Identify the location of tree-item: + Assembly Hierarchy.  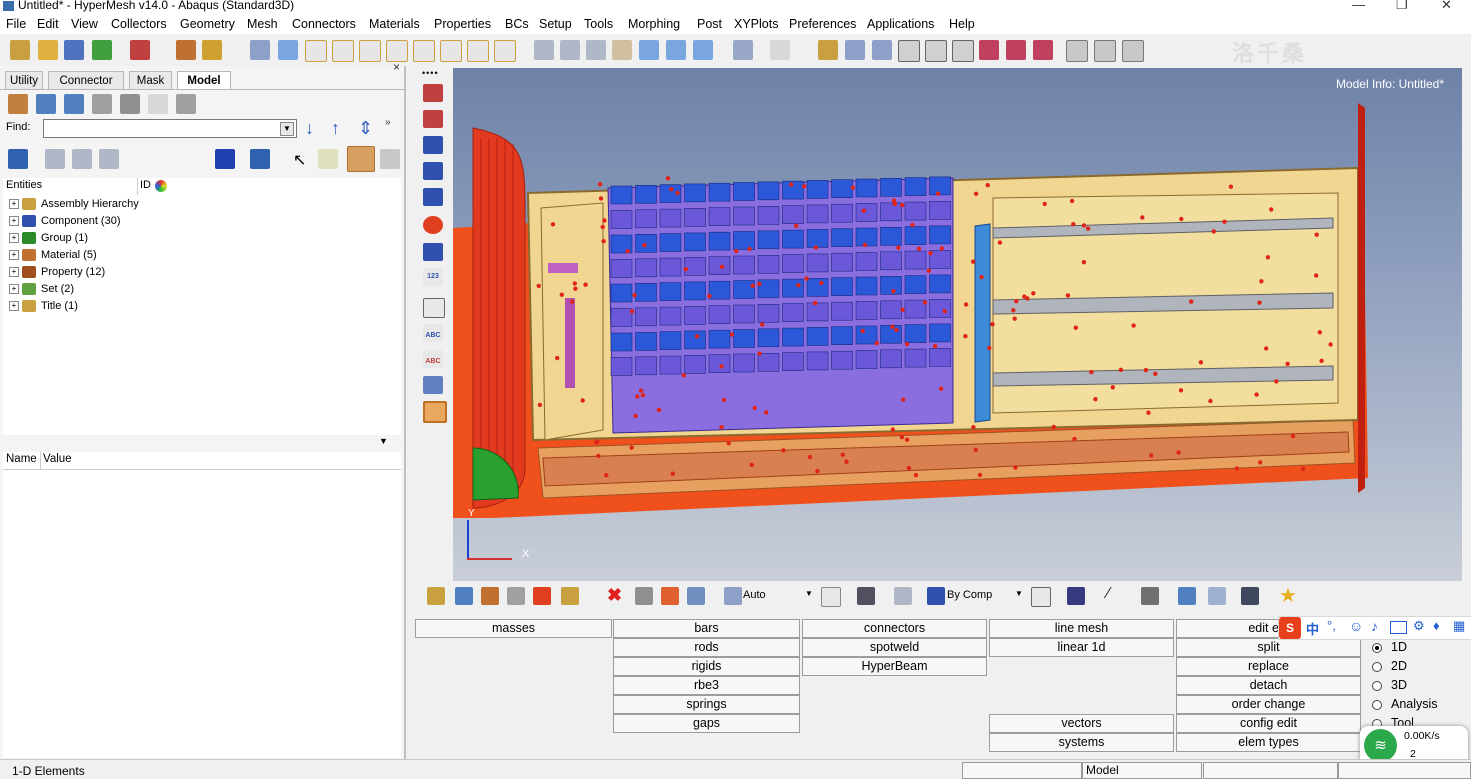
(74, 204).